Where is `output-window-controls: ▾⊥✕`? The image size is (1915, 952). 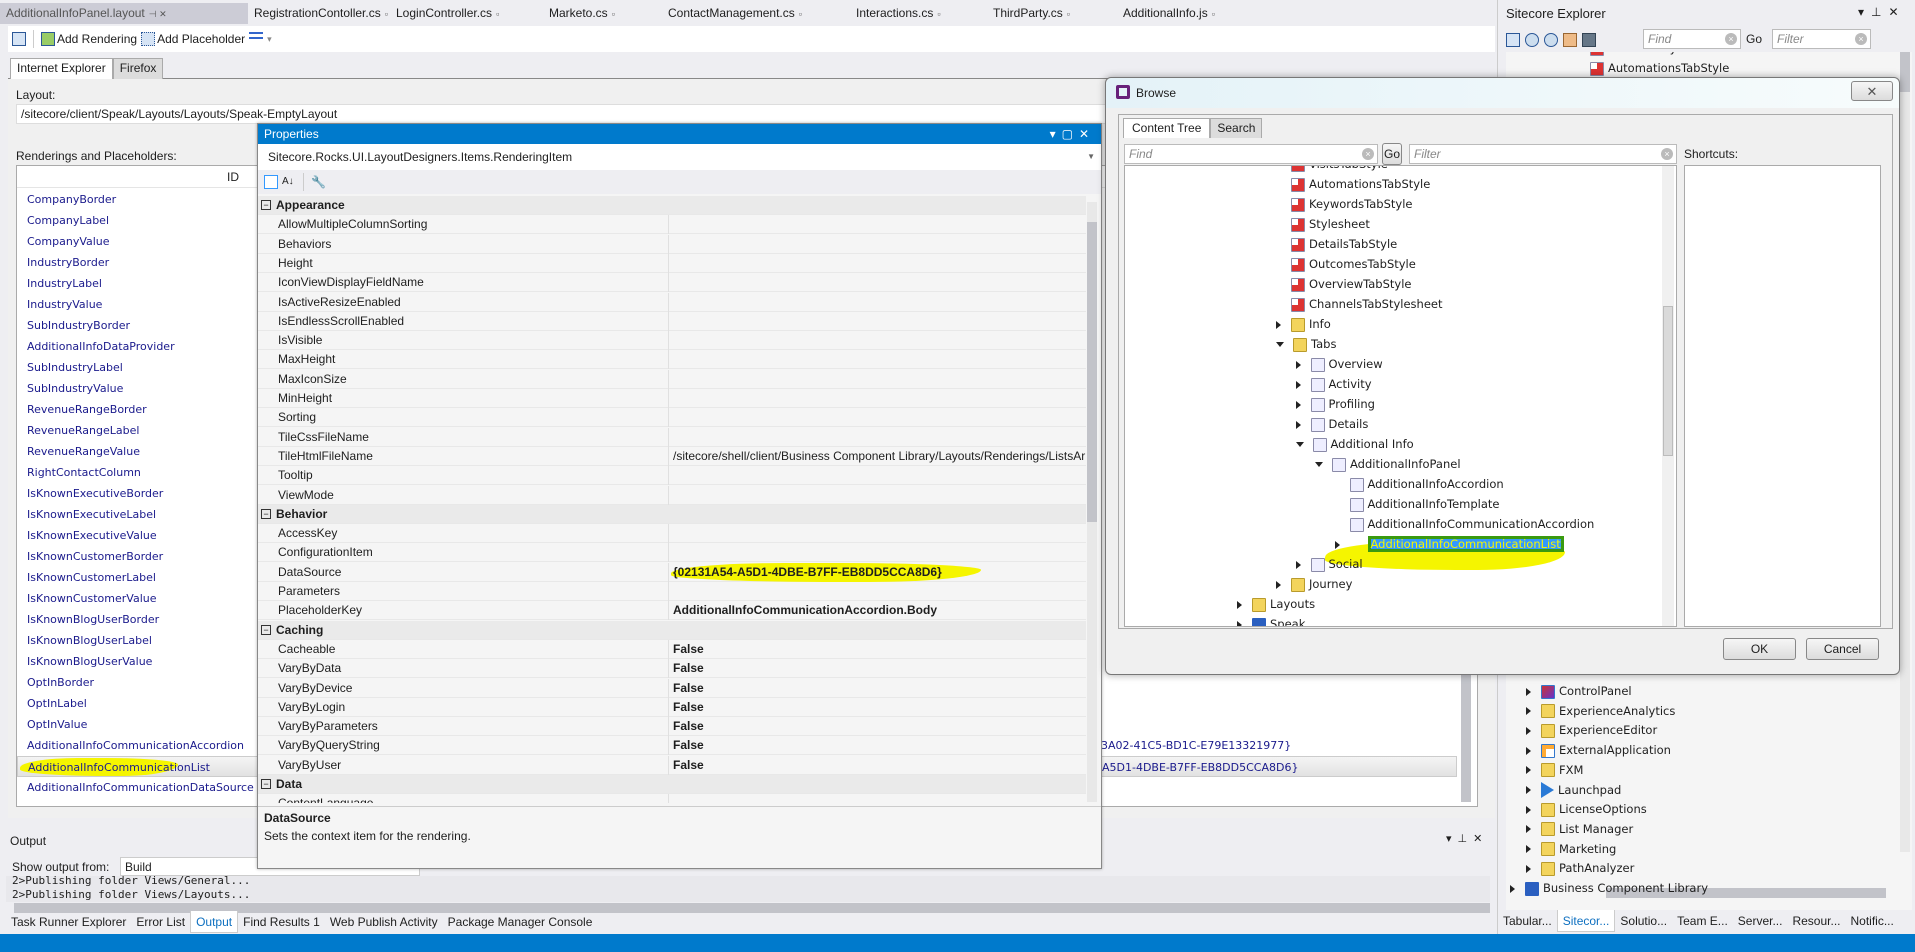 output-window-controls: ▾⊥✕ is located at coordinates (1467, 838).